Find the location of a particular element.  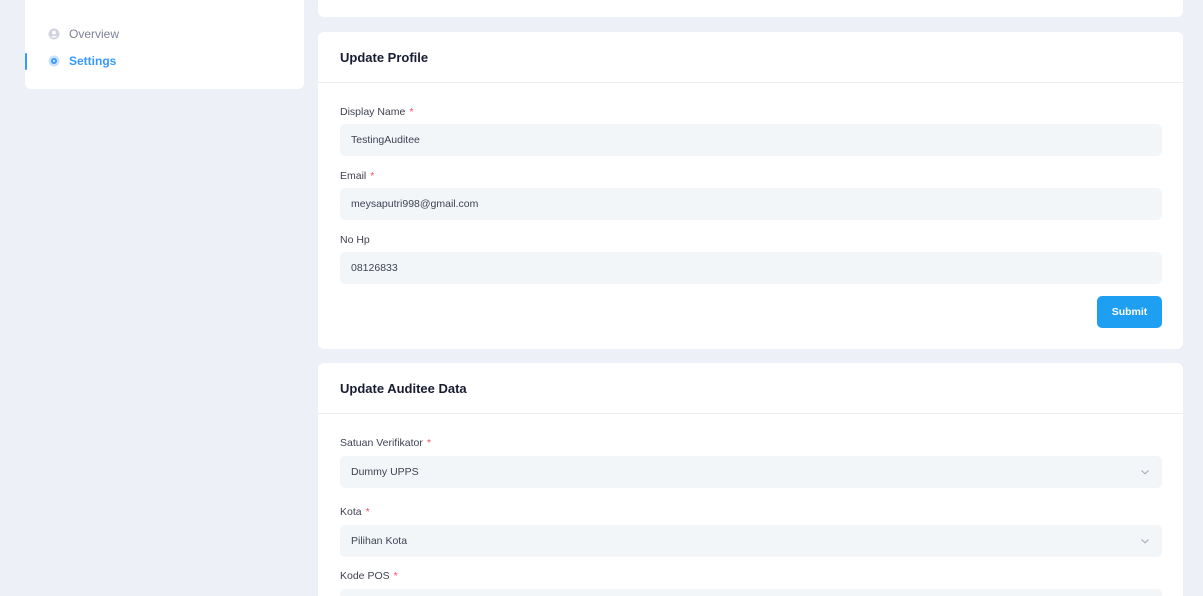

sidebar-item-label: Settings is located at coordinates (93, 61).